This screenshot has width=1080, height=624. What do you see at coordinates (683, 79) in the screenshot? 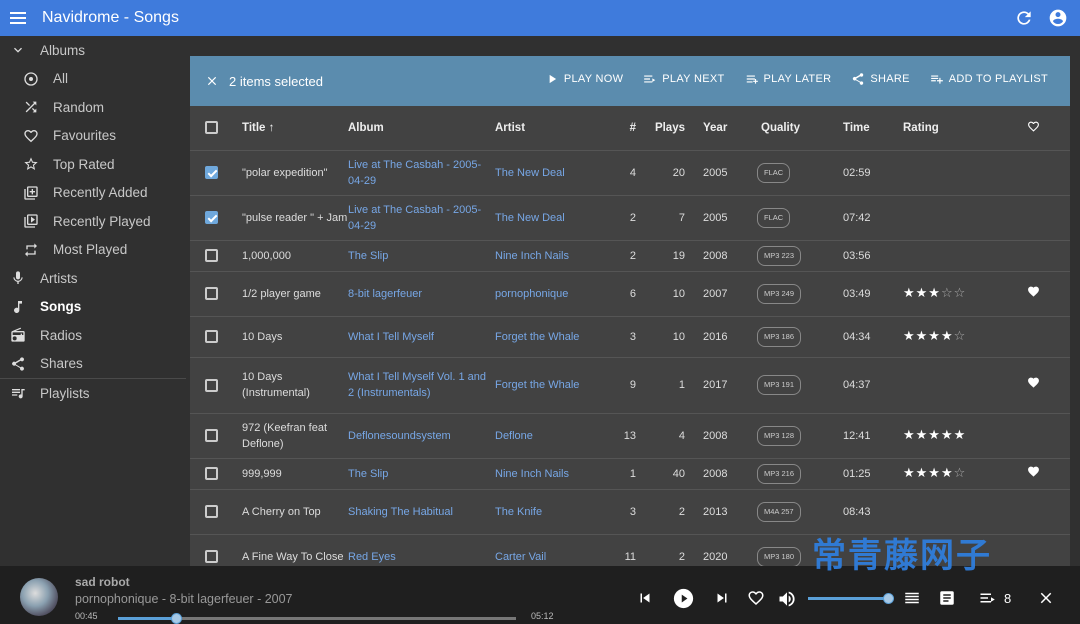
I see `play-next-button: PLAY NEXT` at bounding box center [683, 79].